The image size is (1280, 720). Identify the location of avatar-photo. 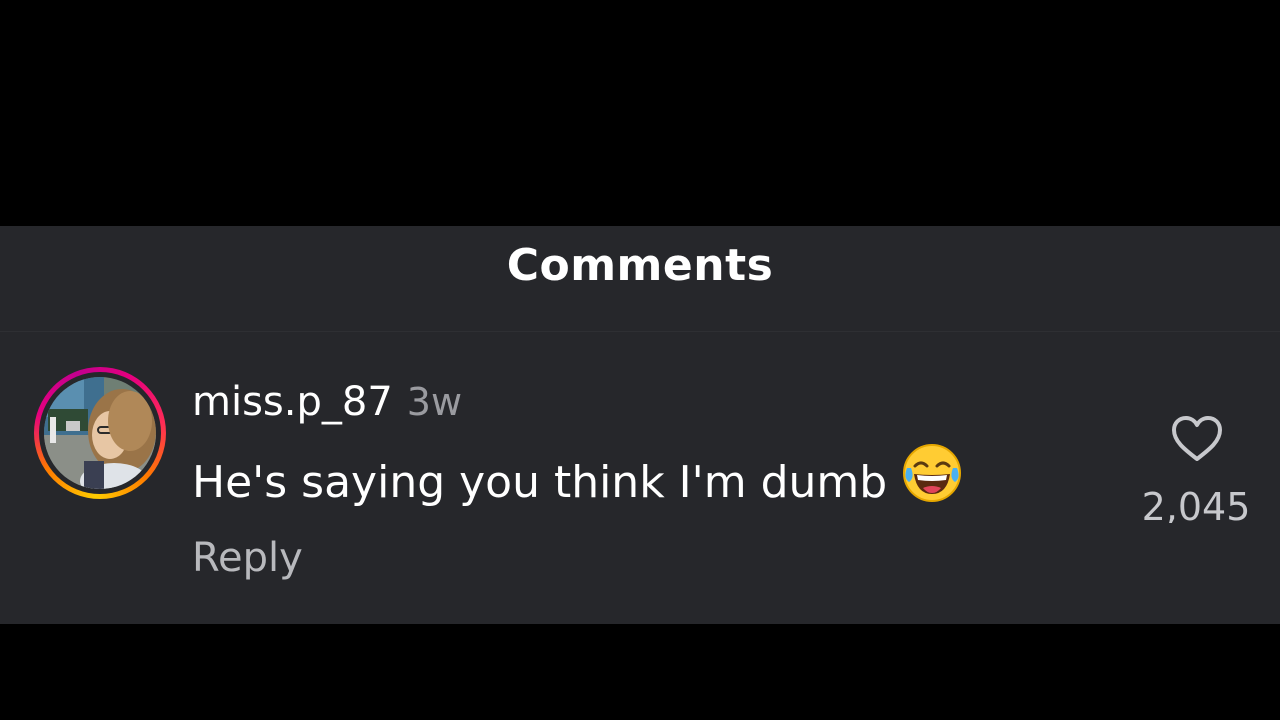
(100, 433).